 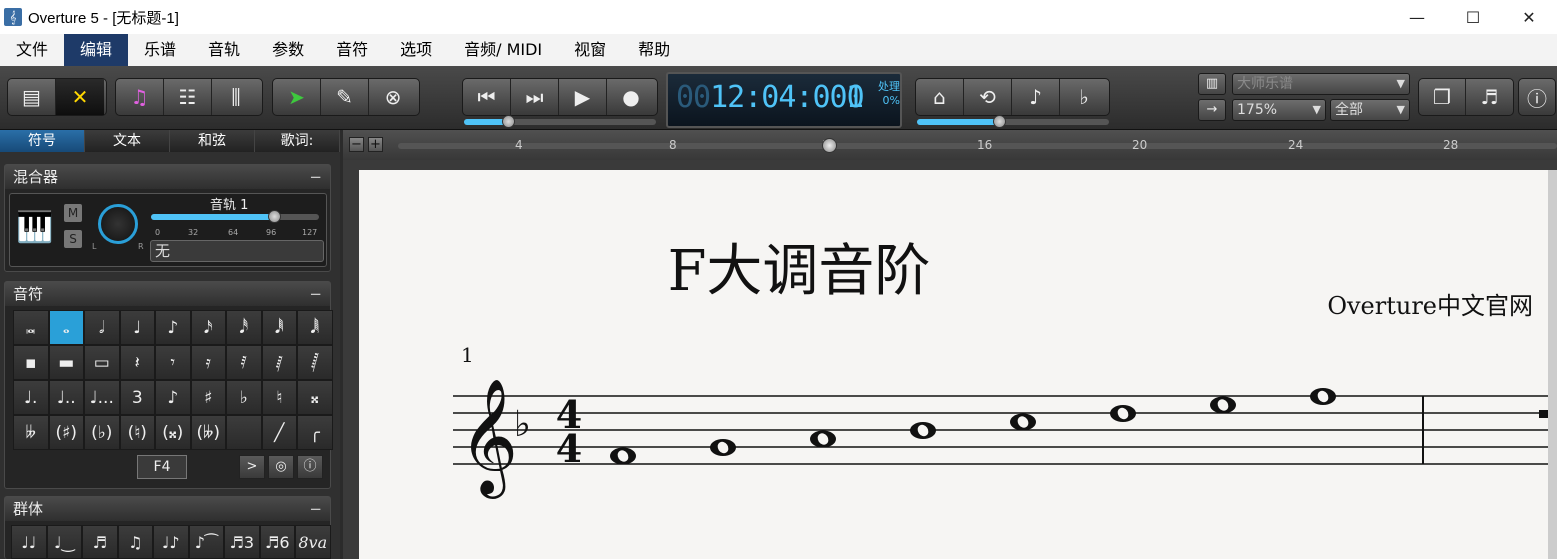 I want to click on tab-lyrics: 歌词:, so click(x=297, y=141).